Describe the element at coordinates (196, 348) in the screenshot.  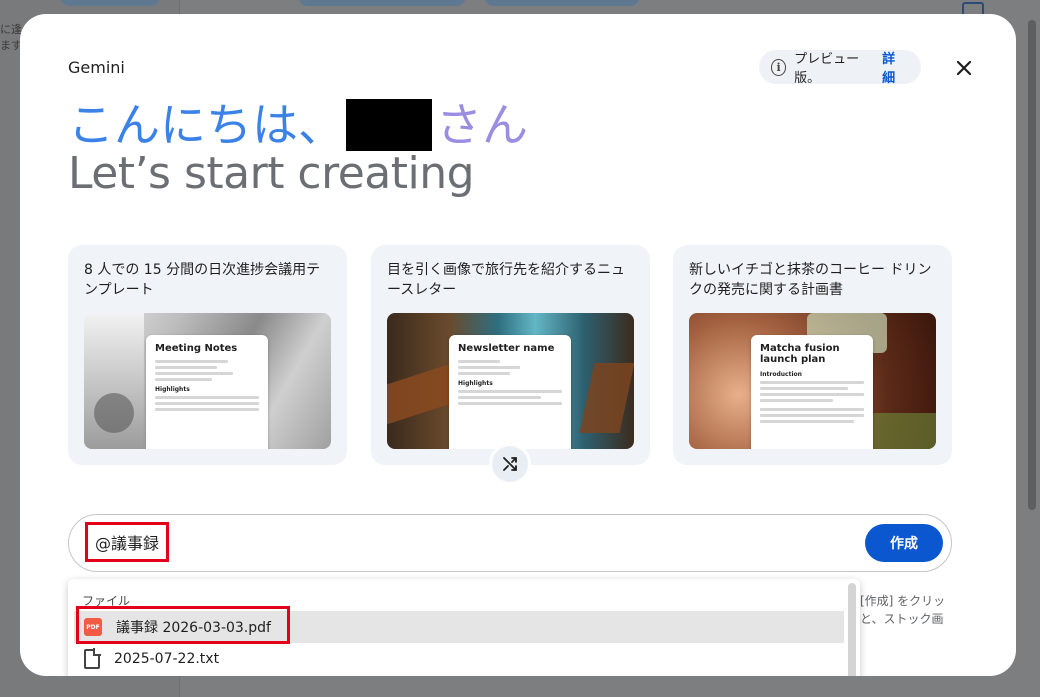
I see `doc-title: Meeting Notes` at that location.